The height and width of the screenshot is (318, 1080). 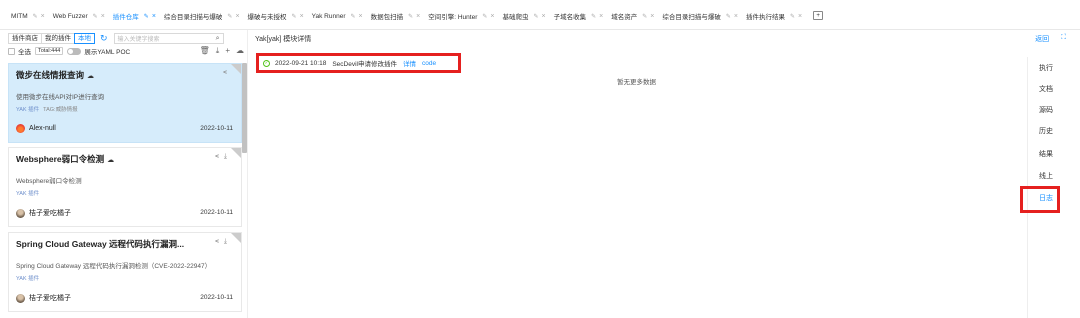 I want to click on show-yaml-toggle, so click(x=74, y=51).